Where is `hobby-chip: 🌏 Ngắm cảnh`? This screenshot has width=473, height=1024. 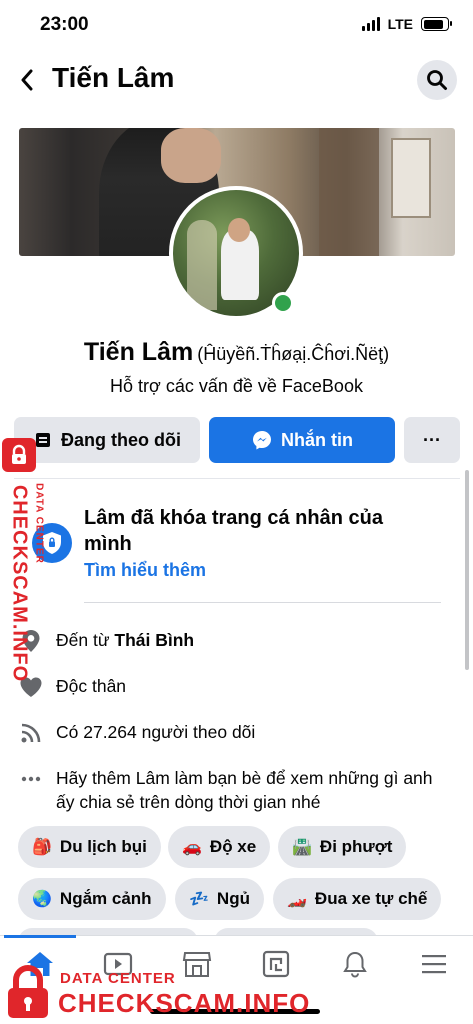
hobby-chip: 🌏 Ngắm cảnh is located at coordinates (92, 899).